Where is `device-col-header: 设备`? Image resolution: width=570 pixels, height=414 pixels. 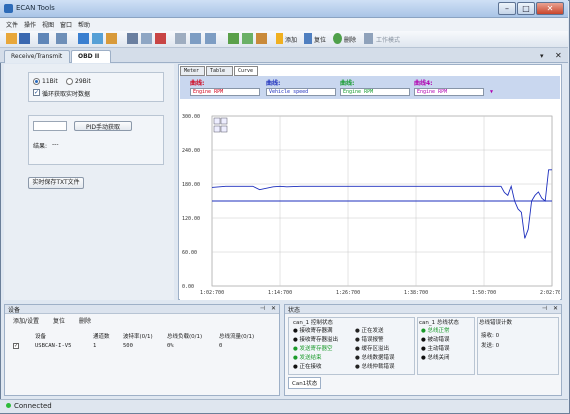 device-col-header: 设备 is located at coordinates (41, 337).